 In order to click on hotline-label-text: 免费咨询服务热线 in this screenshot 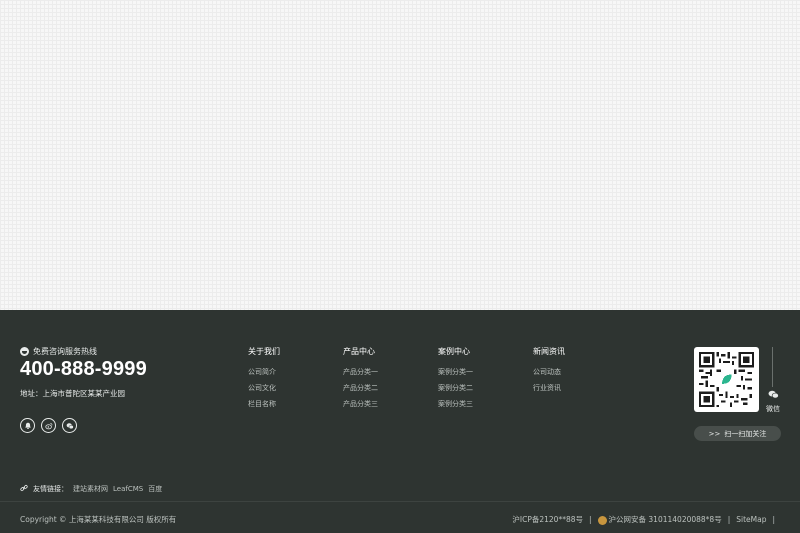, I will do `click(65, 351)`.